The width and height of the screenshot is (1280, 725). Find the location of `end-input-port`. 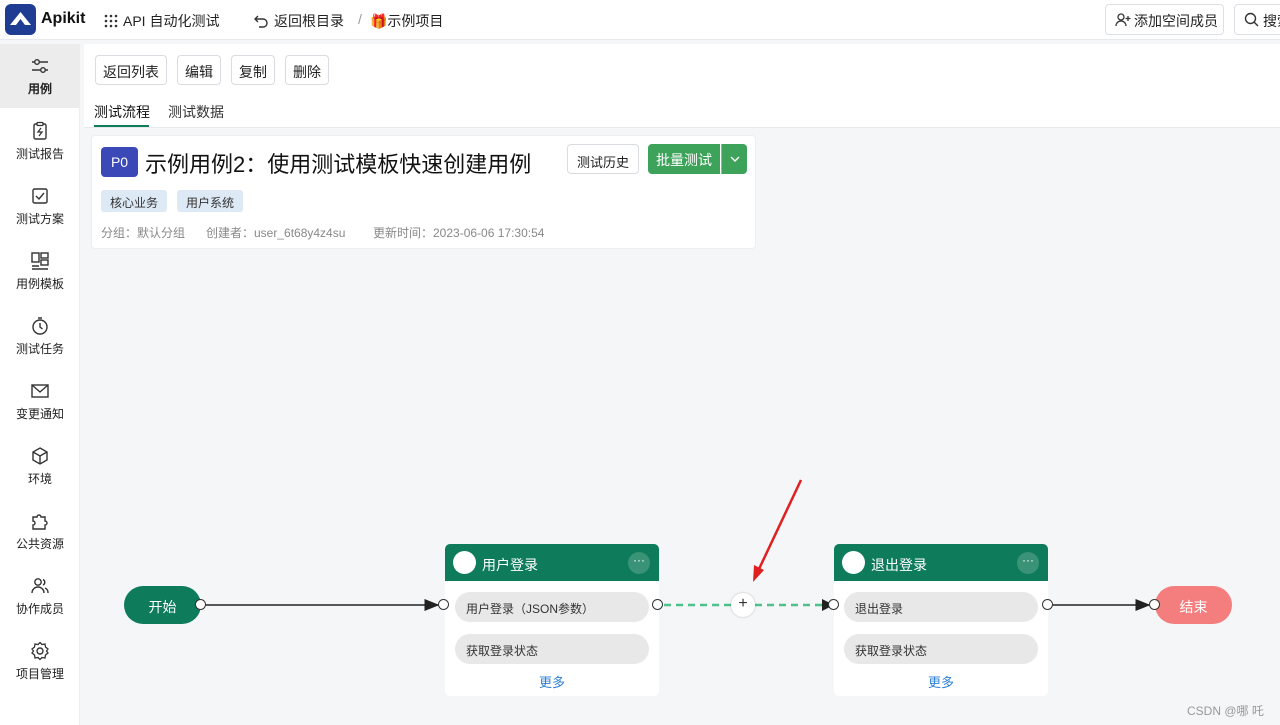

end-input-port is located at coordinates (1154, 604).